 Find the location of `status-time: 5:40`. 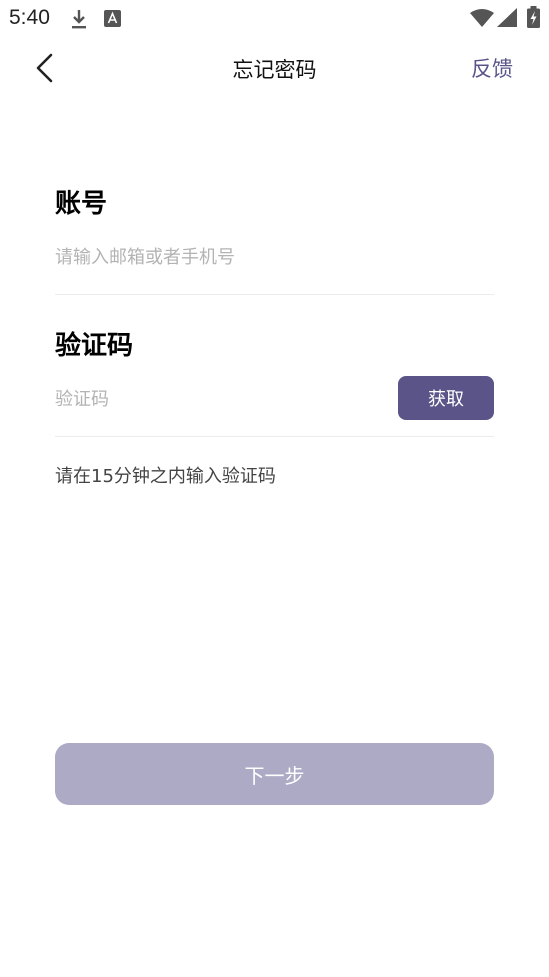

status-time: 5:40 is located at coordinates (29, 17).